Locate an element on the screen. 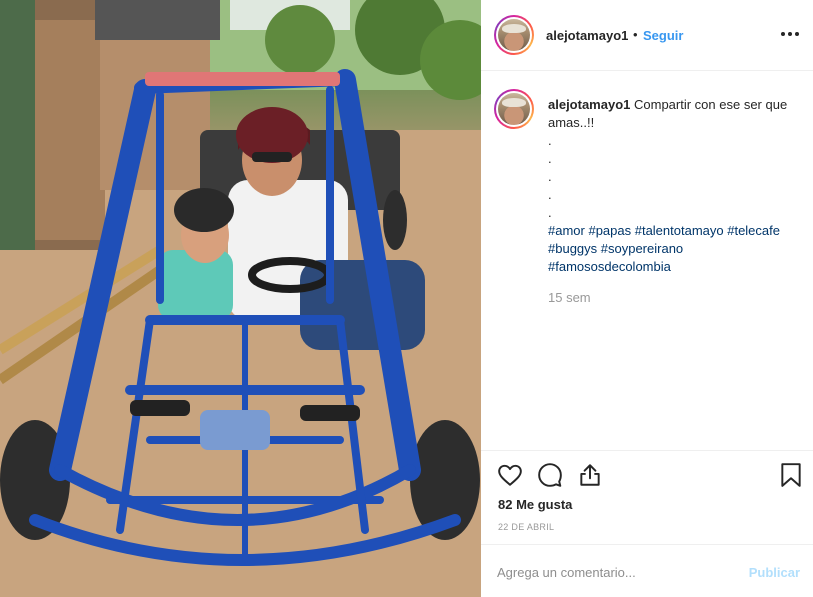 This screenshot has width=813, height=597. follow-button: Seguir is located at coordinates (663, 35).